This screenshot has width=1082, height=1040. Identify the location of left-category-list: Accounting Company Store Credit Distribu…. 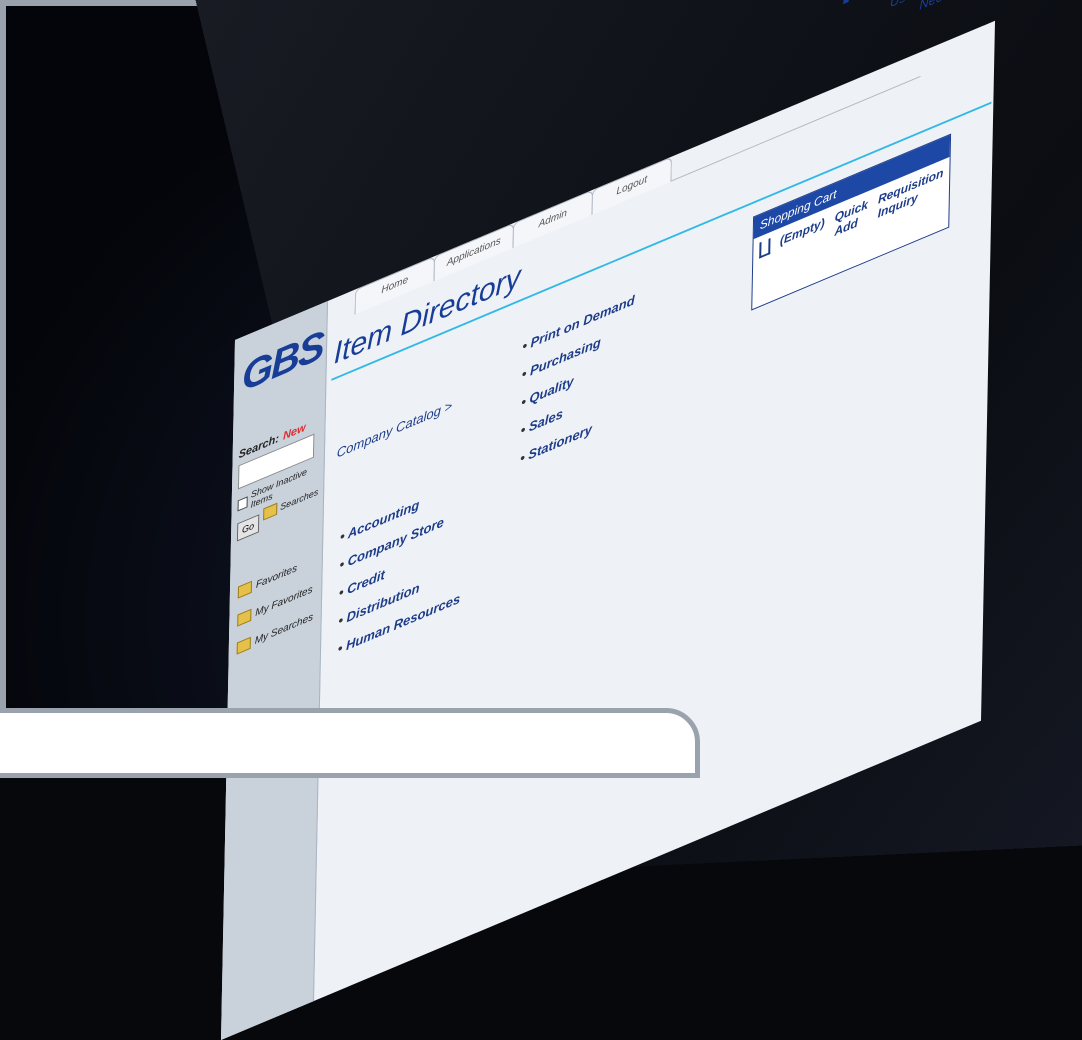
(400, 567).